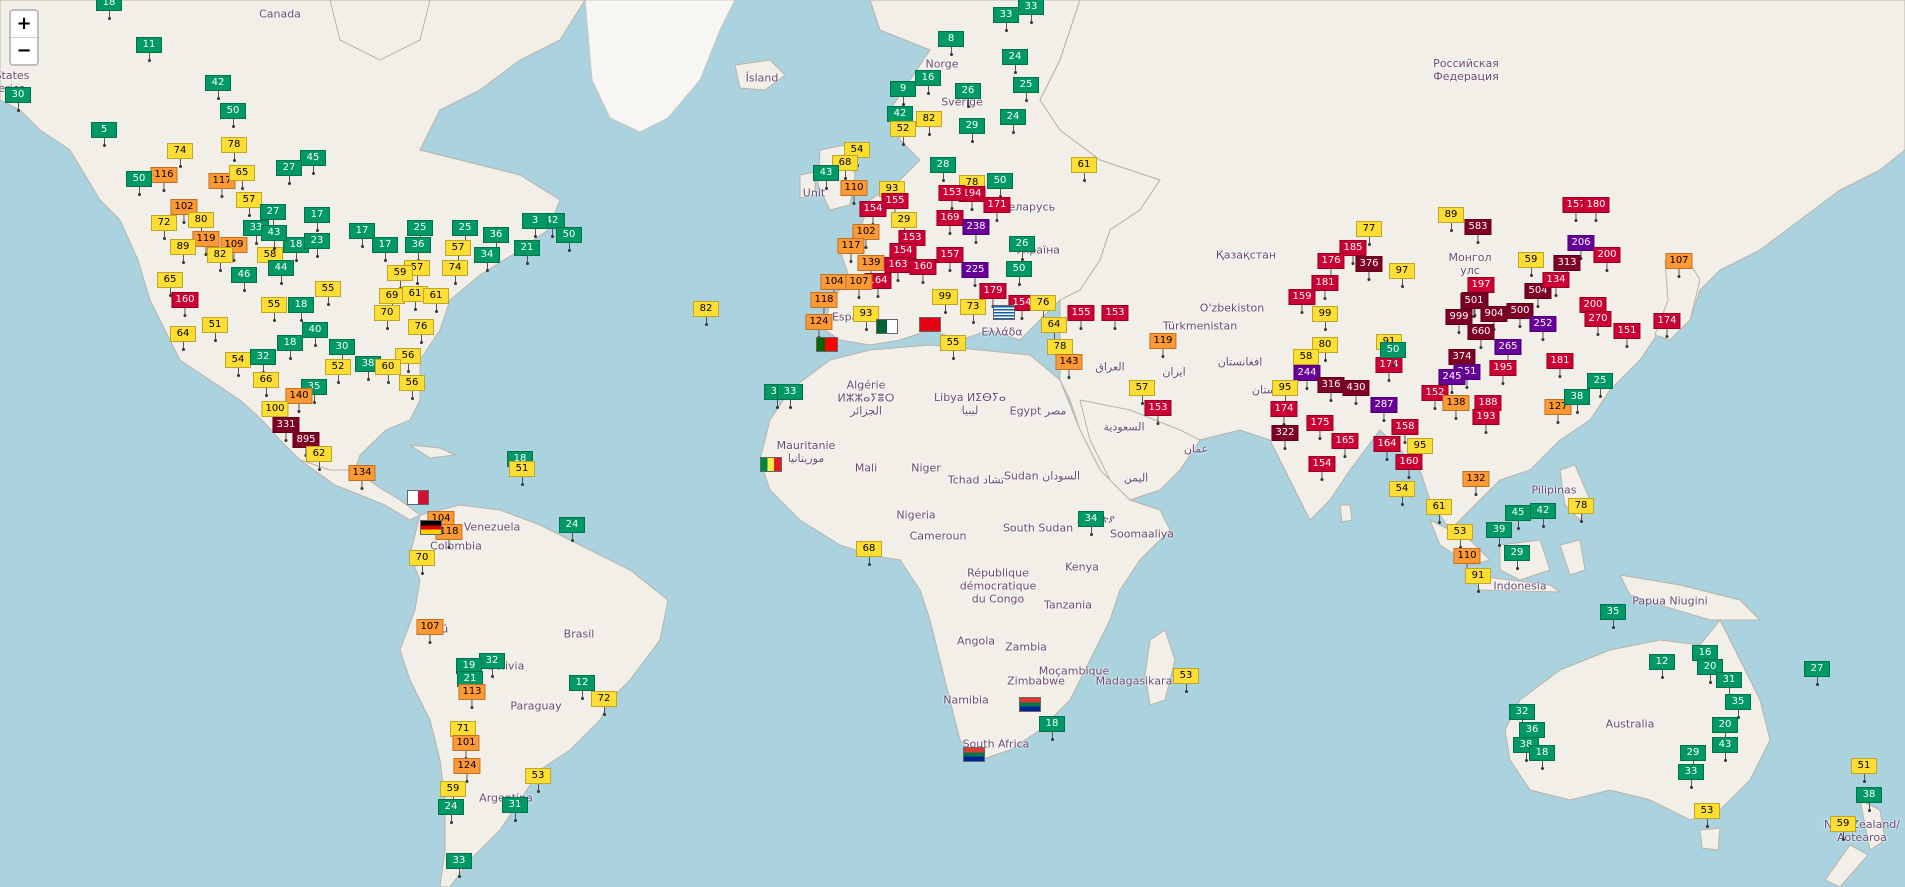 Image resolution: width=1905 pixels, height=887 pixels. What do you see at coordinates (104, 134) in the screenshot?
I see `aqi-marker: 5` at bounding box center [104, 134].